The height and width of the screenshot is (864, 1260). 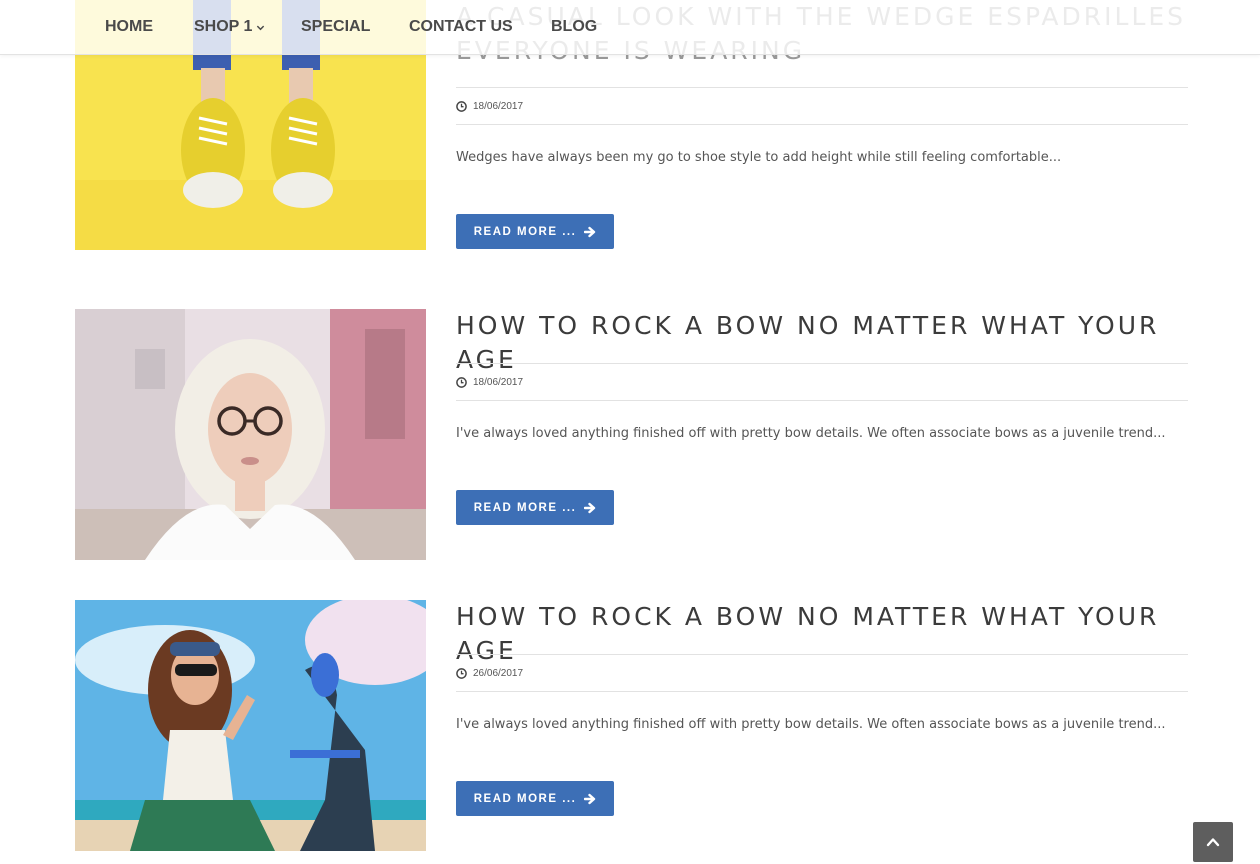 I want to click on woman-glasses-photo, so click(x=250, y=434).